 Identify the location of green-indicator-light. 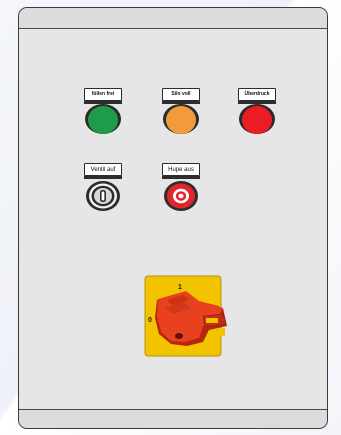
(103, 120).